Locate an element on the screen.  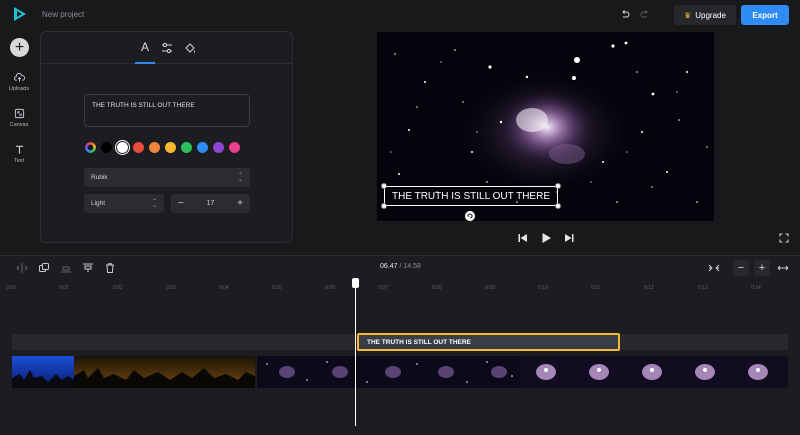
paint-bucket-icon is located at coordinates (190, 48).